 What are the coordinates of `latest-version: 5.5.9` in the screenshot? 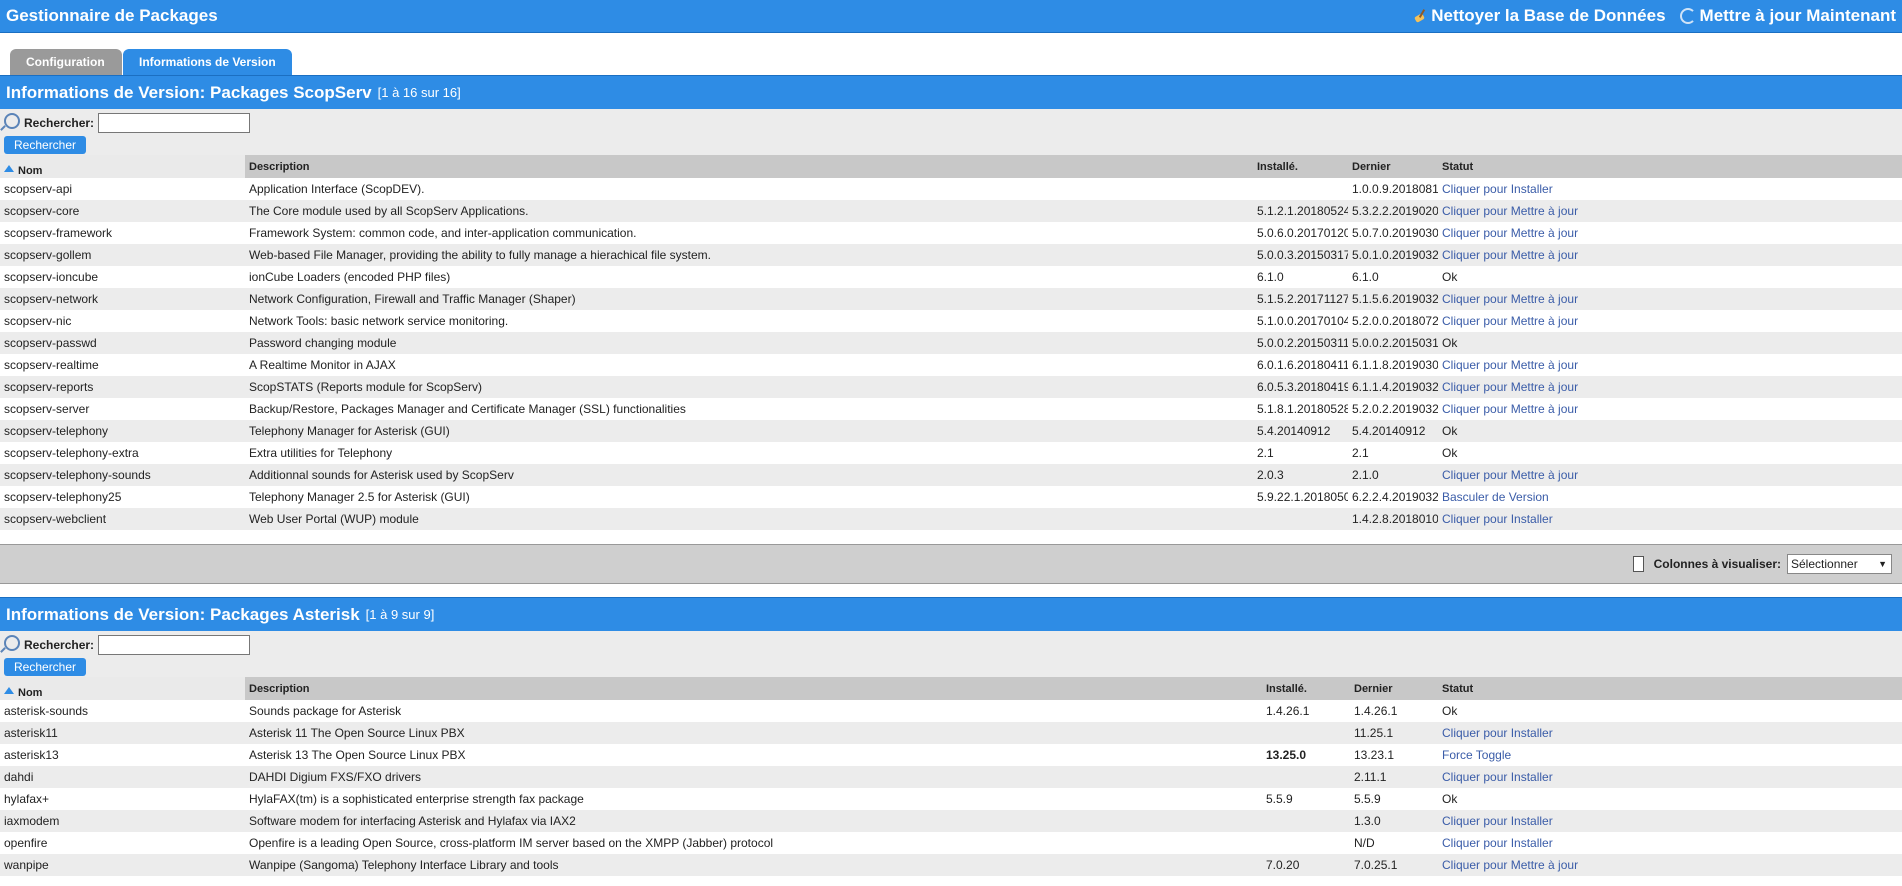 It's located at (1394, 799).